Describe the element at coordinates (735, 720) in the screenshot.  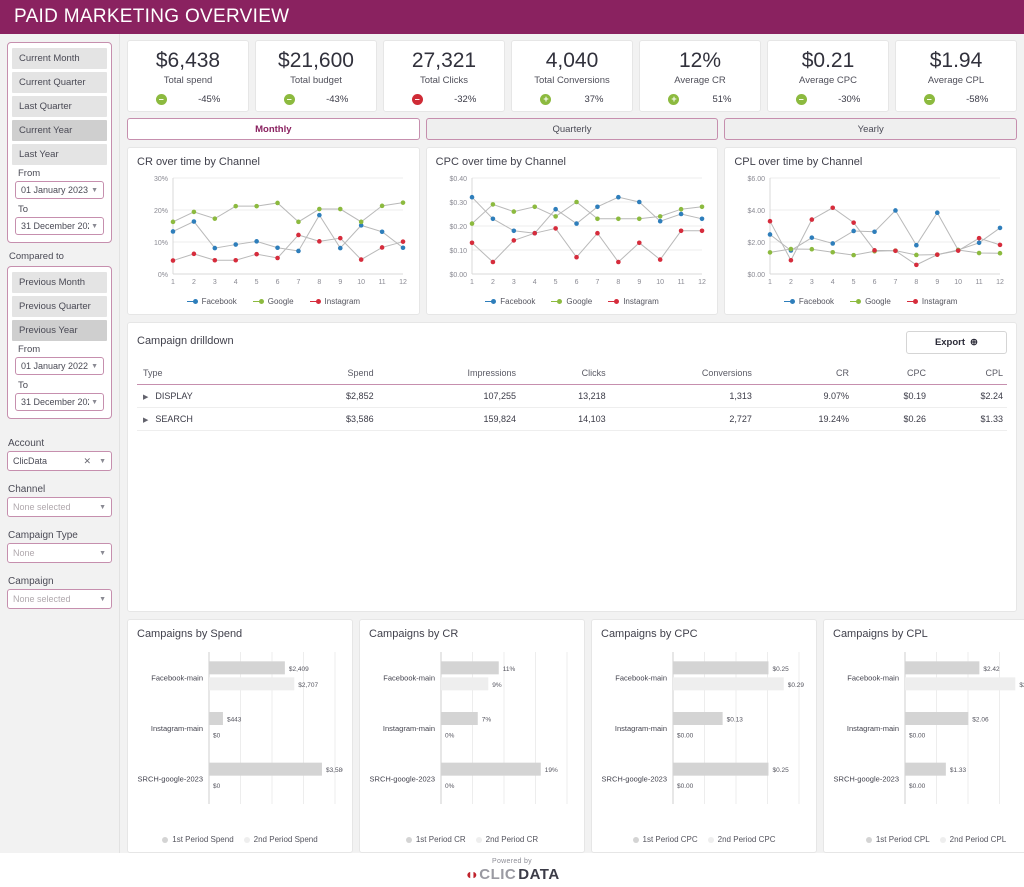
I see `svg-text: $0.13` at that location.